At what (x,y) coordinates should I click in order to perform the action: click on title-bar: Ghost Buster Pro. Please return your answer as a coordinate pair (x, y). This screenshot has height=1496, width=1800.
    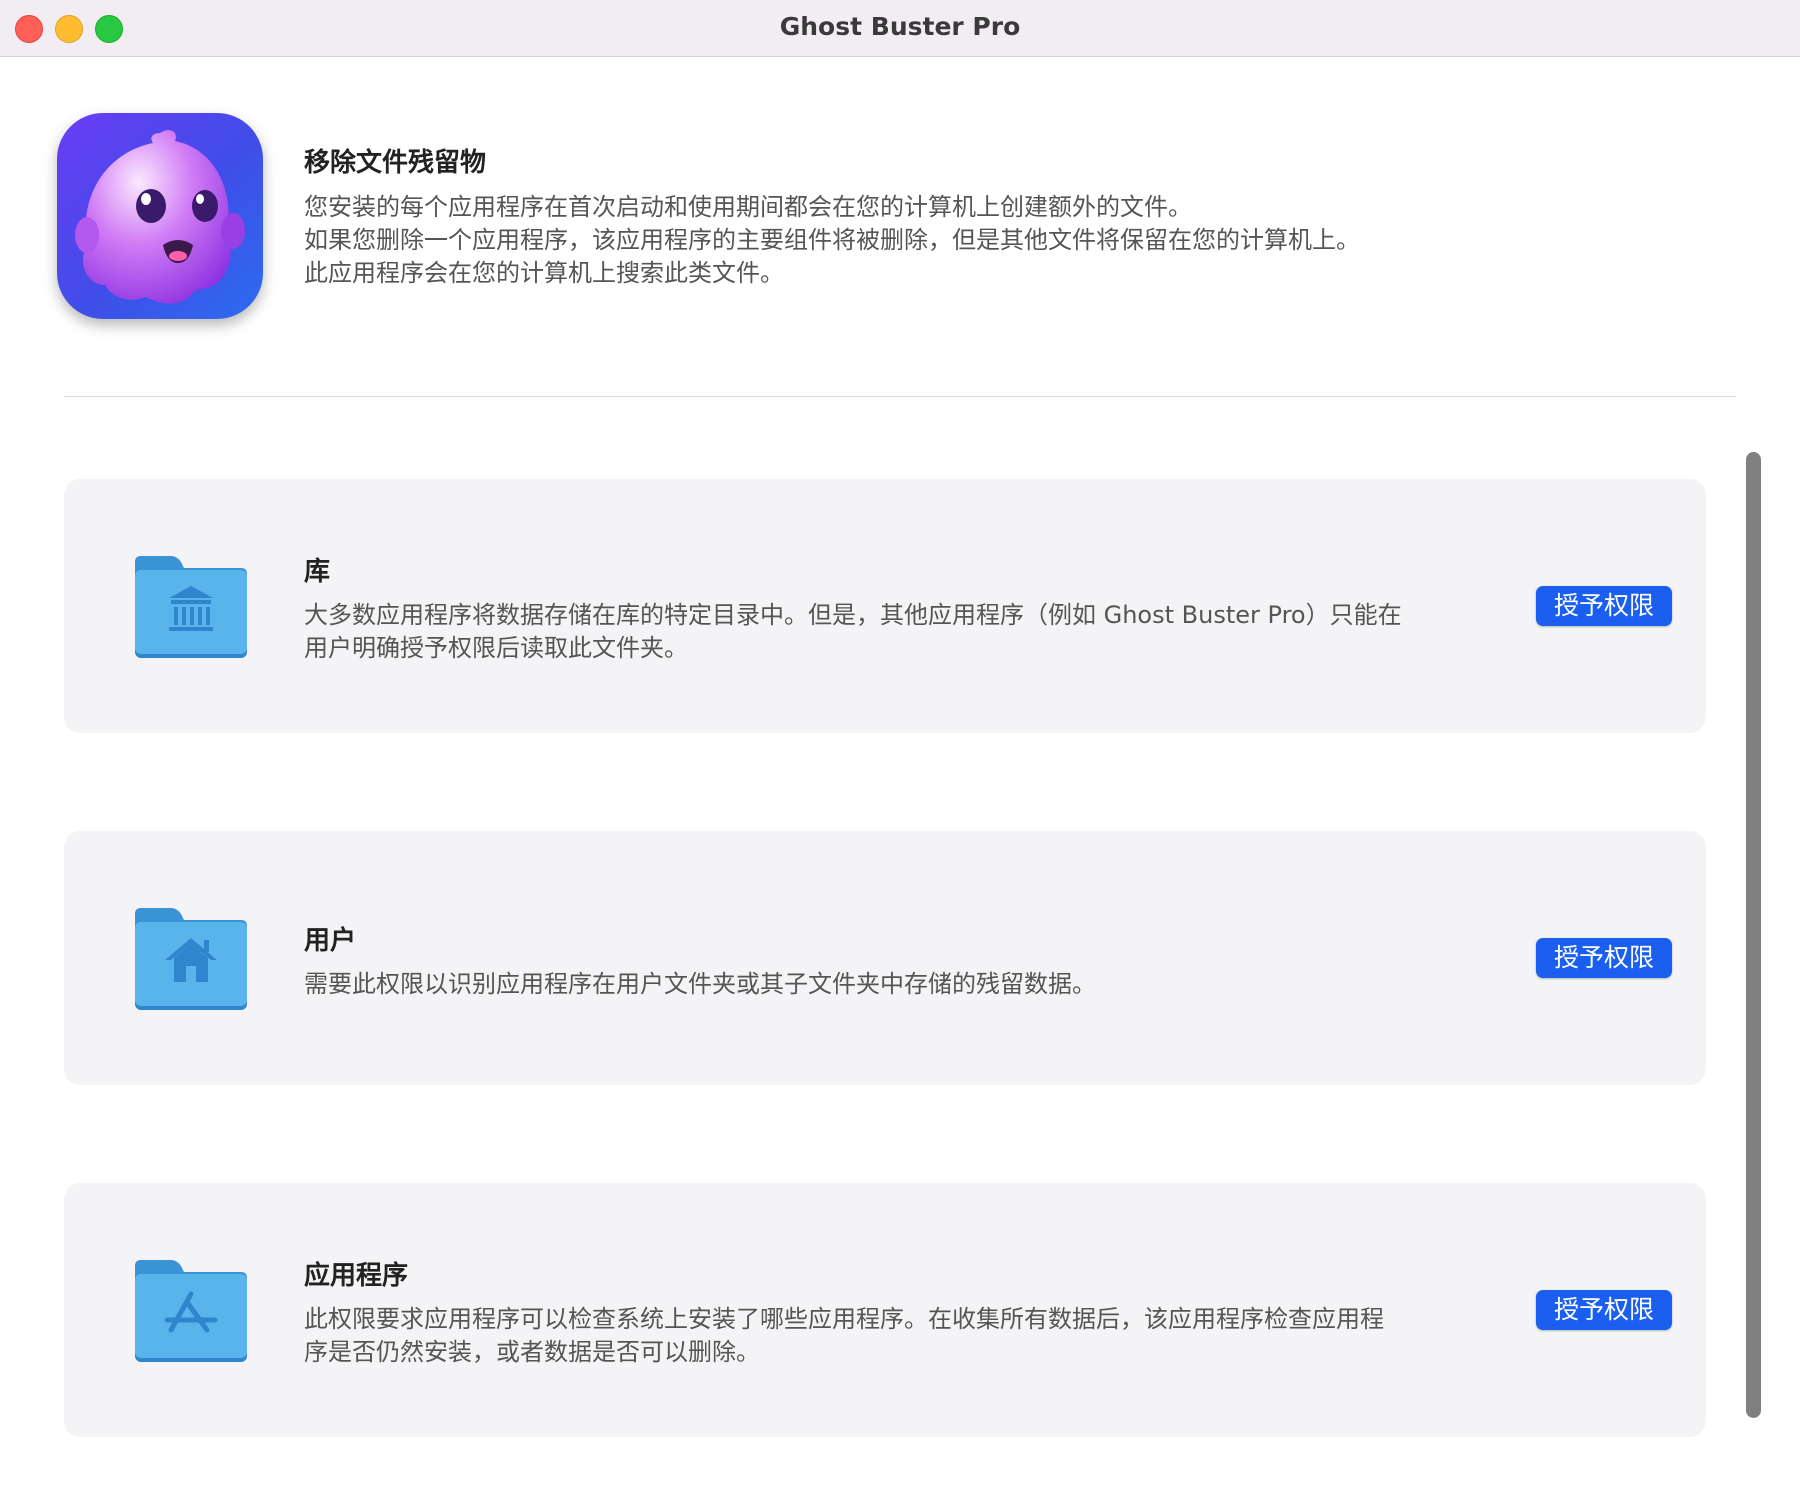
    Looking at the image, I should click on (900, 28).